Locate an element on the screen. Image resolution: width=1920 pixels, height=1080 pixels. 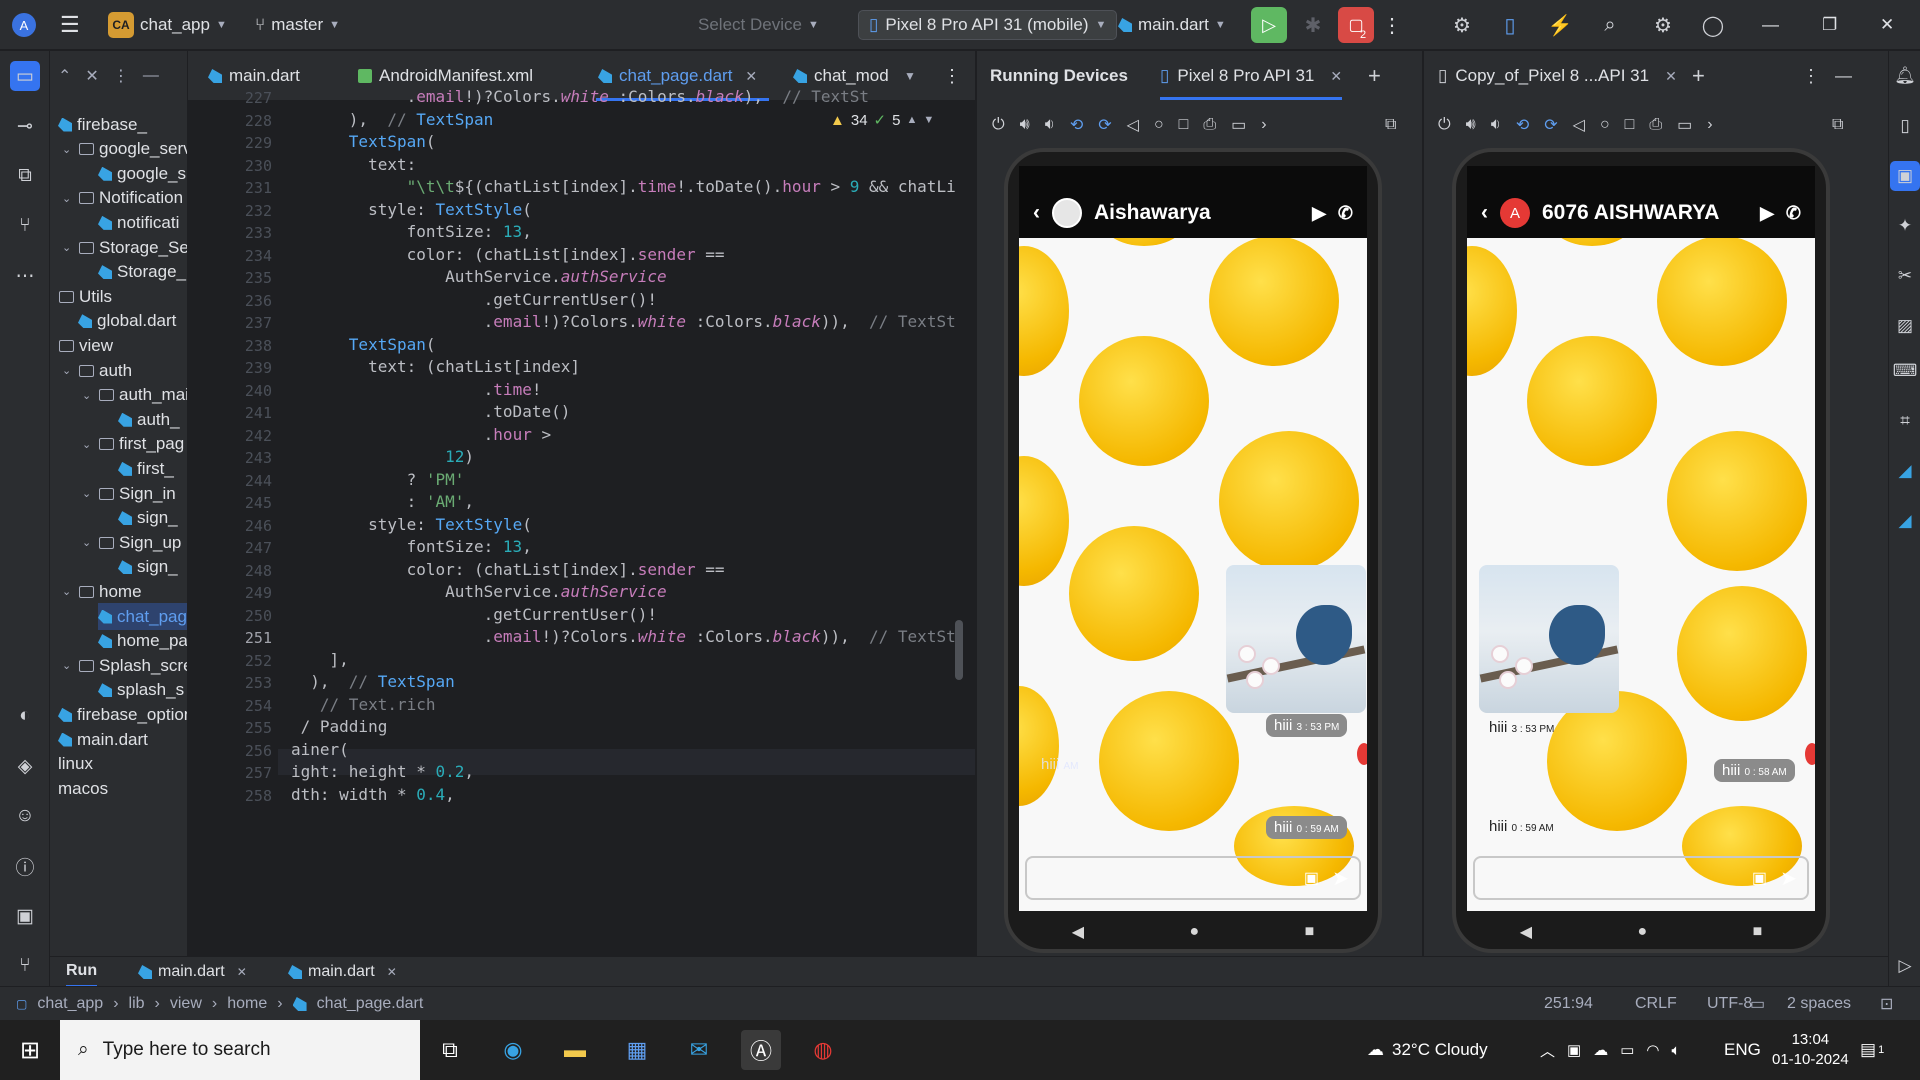
breadcrumb-item: chat_app is located at coordinates (70, 1004).